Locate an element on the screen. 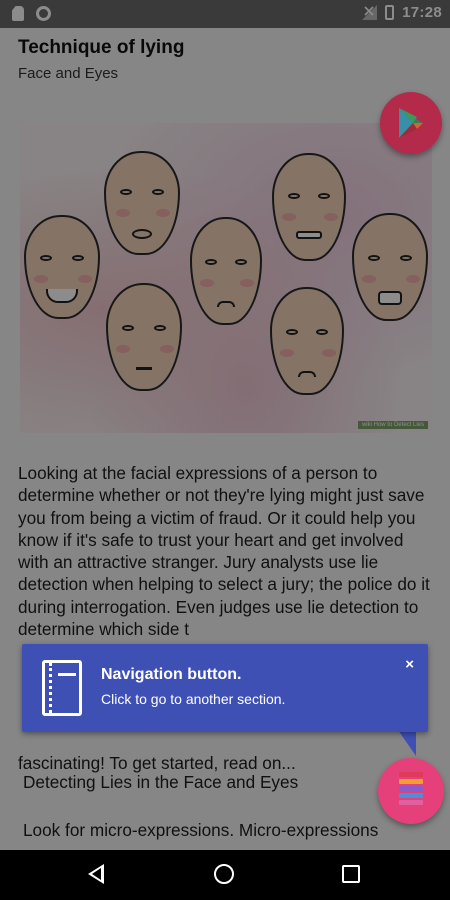 Image resolution: width=450 pixels, height=900 pixels. play-store-button is located at coordinates (411, 123).